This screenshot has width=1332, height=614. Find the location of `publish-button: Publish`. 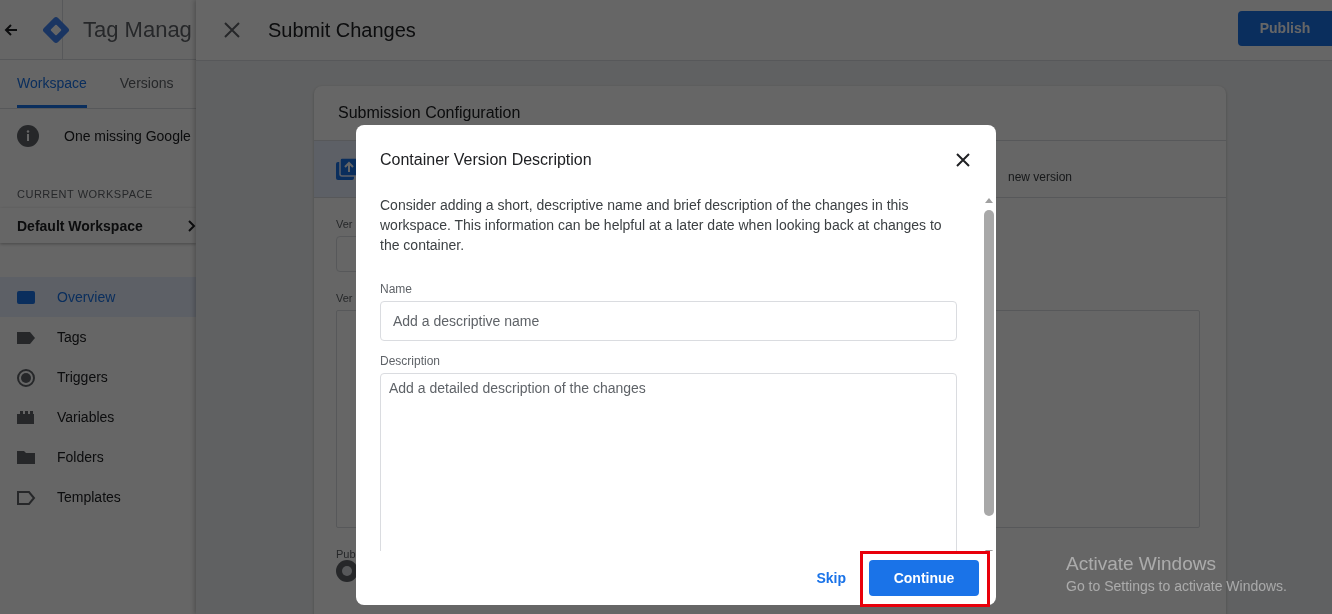

publish-button: Publish is located at coordinates (1285, 28).